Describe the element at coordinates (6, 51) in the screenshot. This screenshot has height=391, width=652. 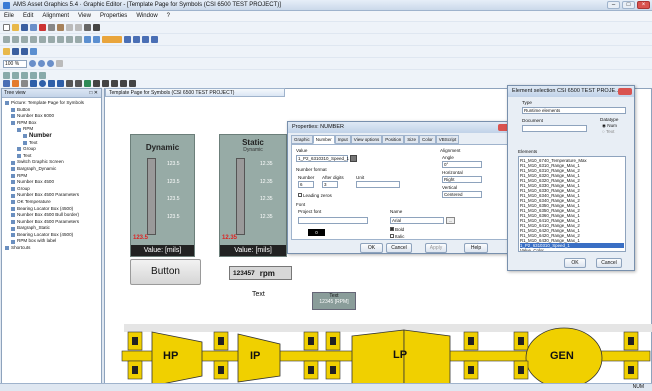
I see `folder-icon` at that location.